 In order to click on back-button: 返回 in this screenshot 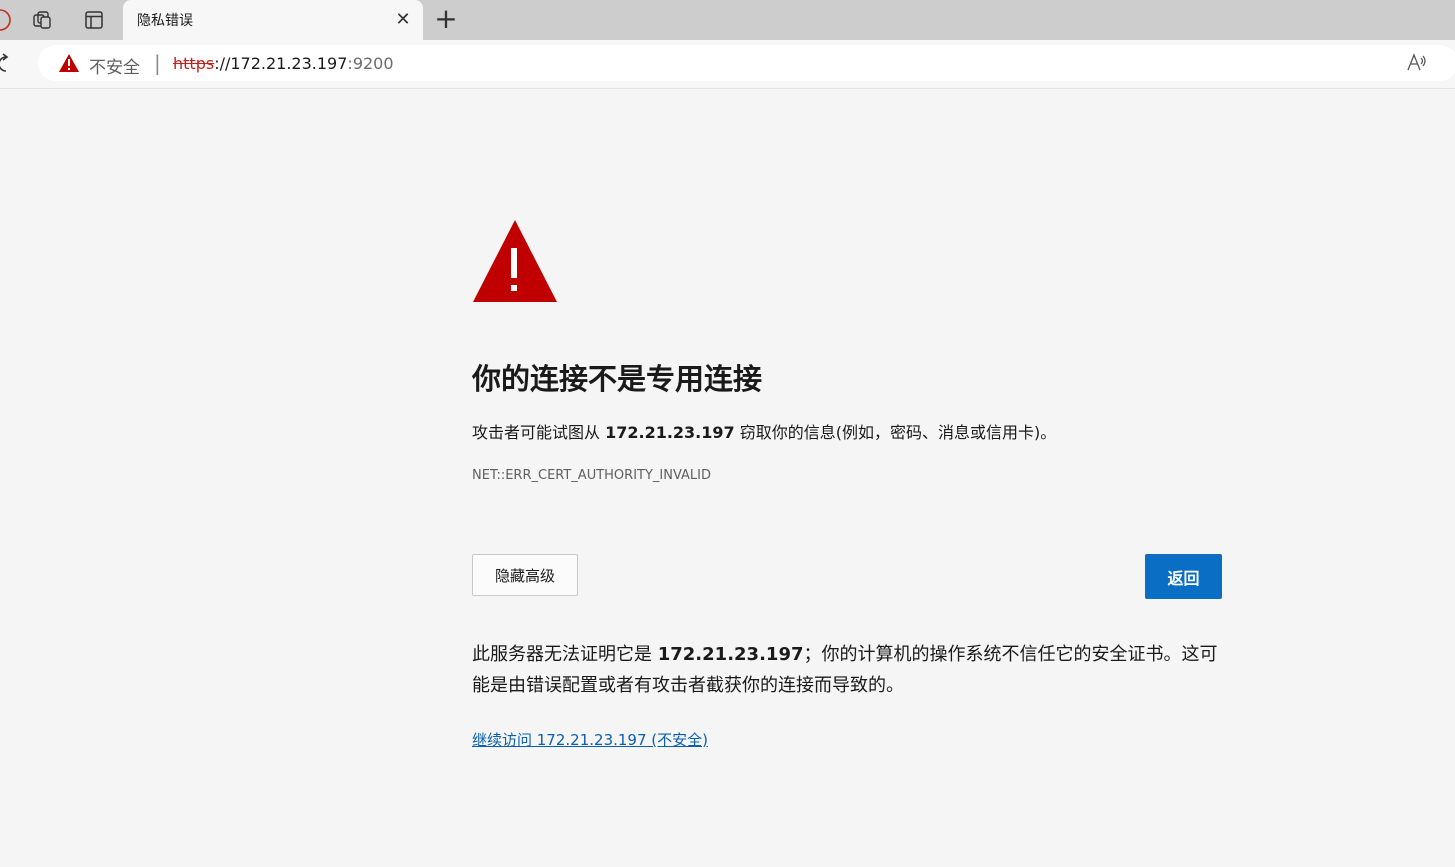, I will do `click(1183, 576)`.